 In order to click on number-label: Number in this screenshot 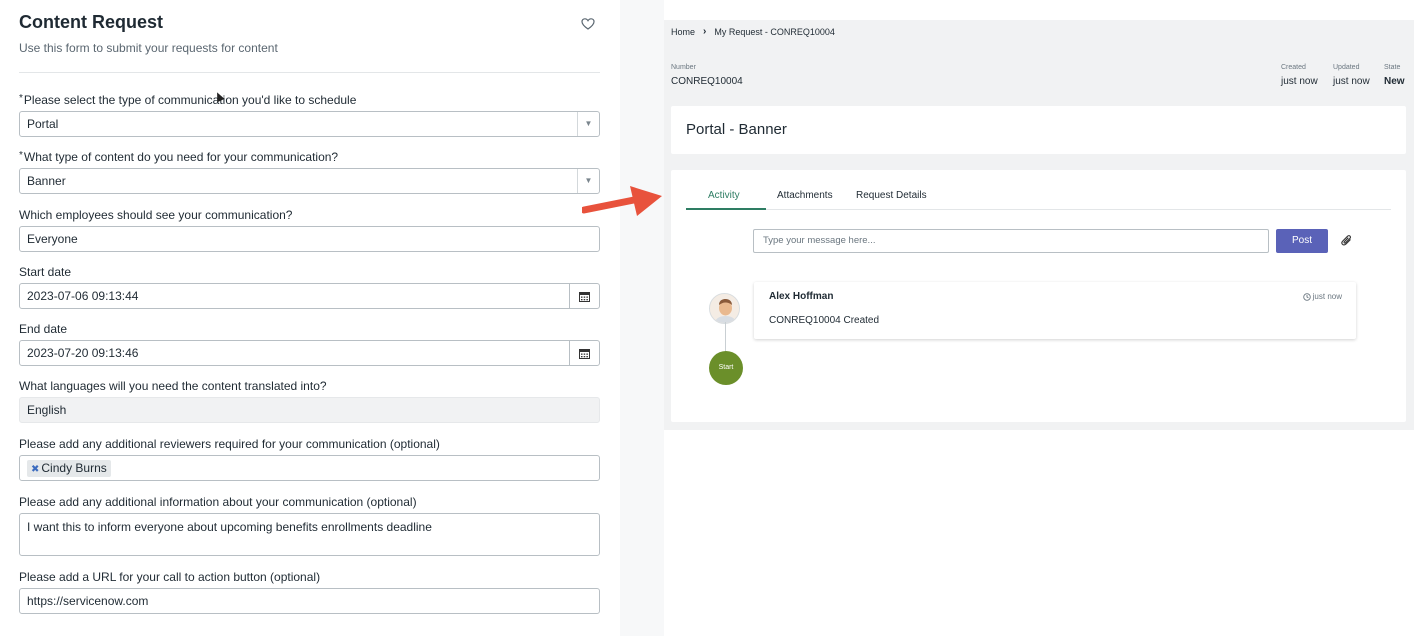, I will do `click(683, 67)`.